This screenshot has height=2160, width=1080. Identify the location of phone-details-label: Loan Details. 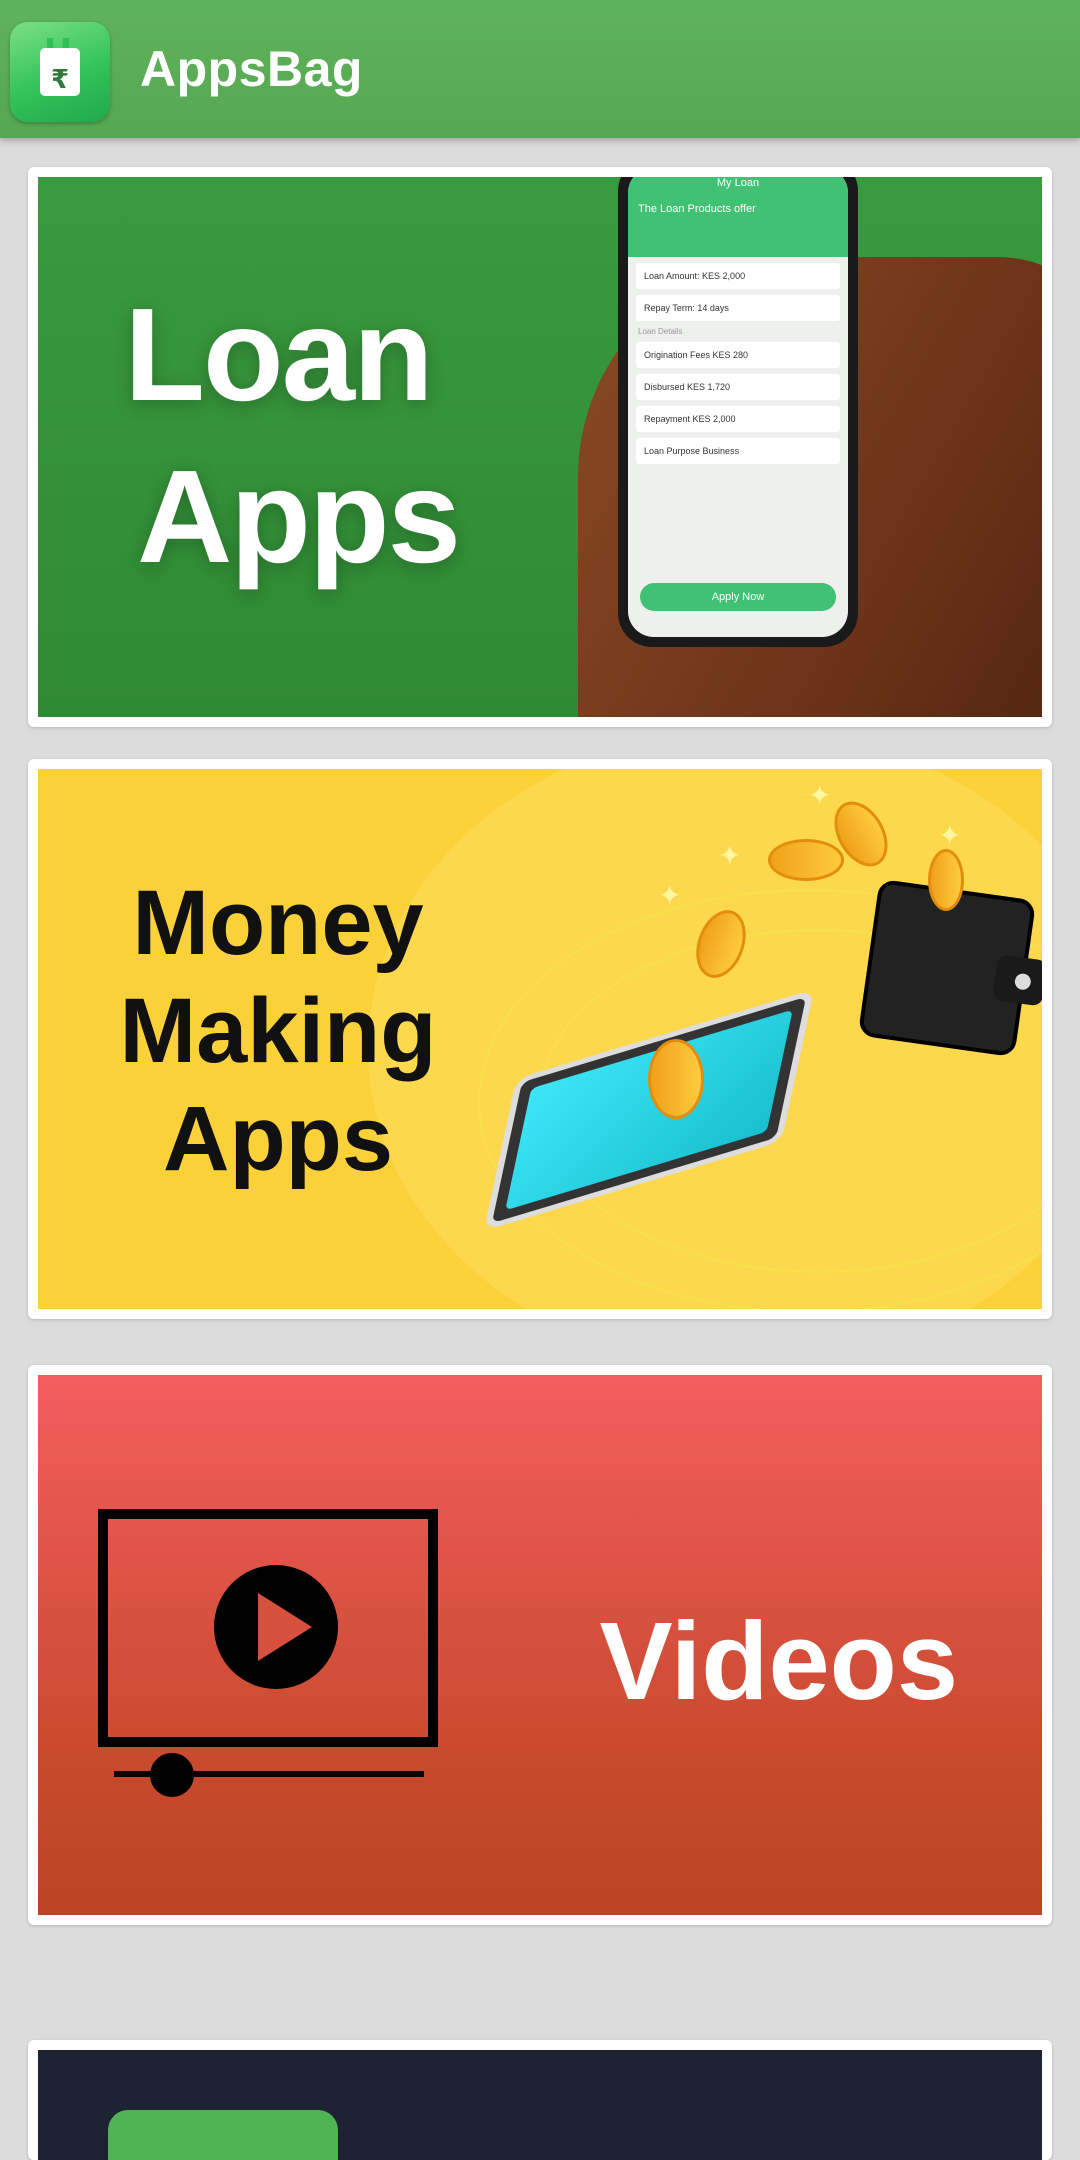
(660, 331).